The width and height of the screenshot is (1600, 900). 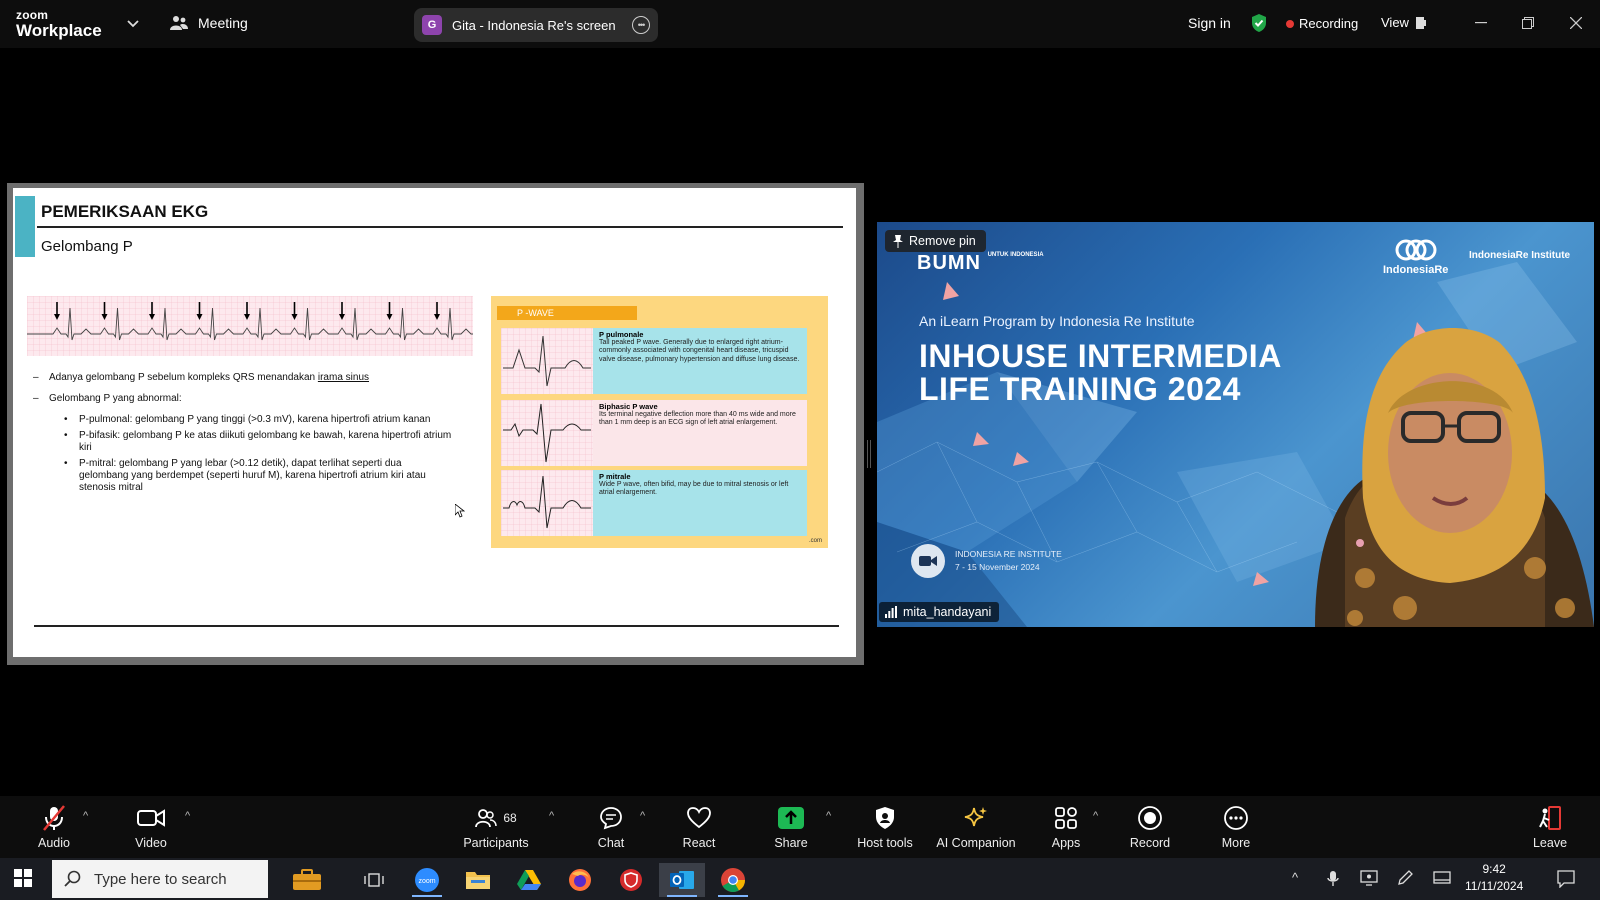 What do you see at coordinates (1420, 22) in the screenshot?
I see `view-layout-icon` at bounding box center [1420, 22].